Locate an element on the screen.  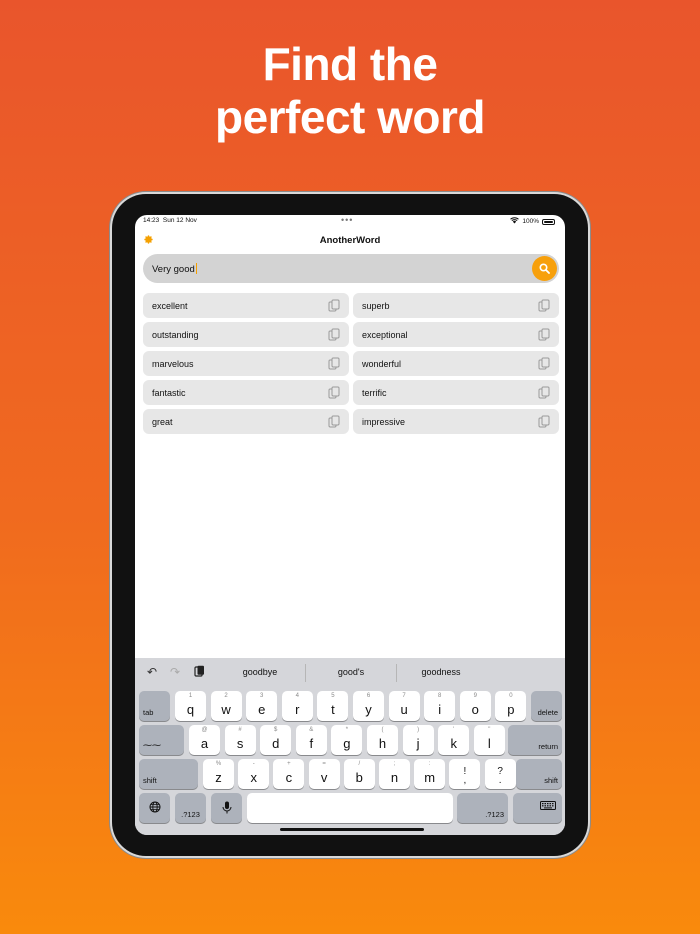
key-char: p is located at coordinates (511, 709).